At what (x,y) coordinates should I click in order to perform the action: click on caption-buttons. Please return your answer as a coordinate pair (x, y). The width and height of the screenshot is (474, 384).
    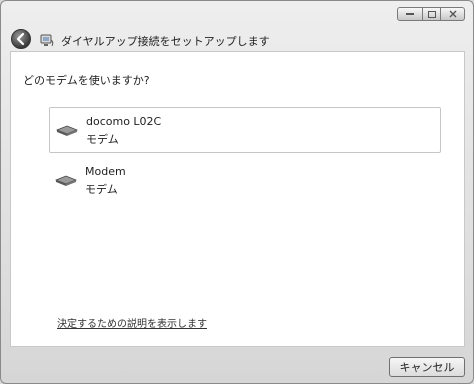
    Looking at the image, I should click on (431, 14).